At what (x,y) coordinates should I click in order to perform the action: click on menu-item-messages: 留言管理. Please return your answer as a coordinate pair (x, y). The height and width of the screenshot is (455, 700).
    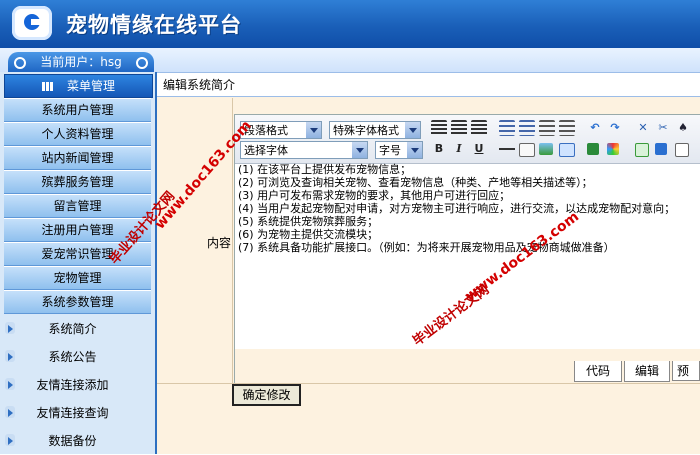
    Looking at the image, I should click on (77, 206).